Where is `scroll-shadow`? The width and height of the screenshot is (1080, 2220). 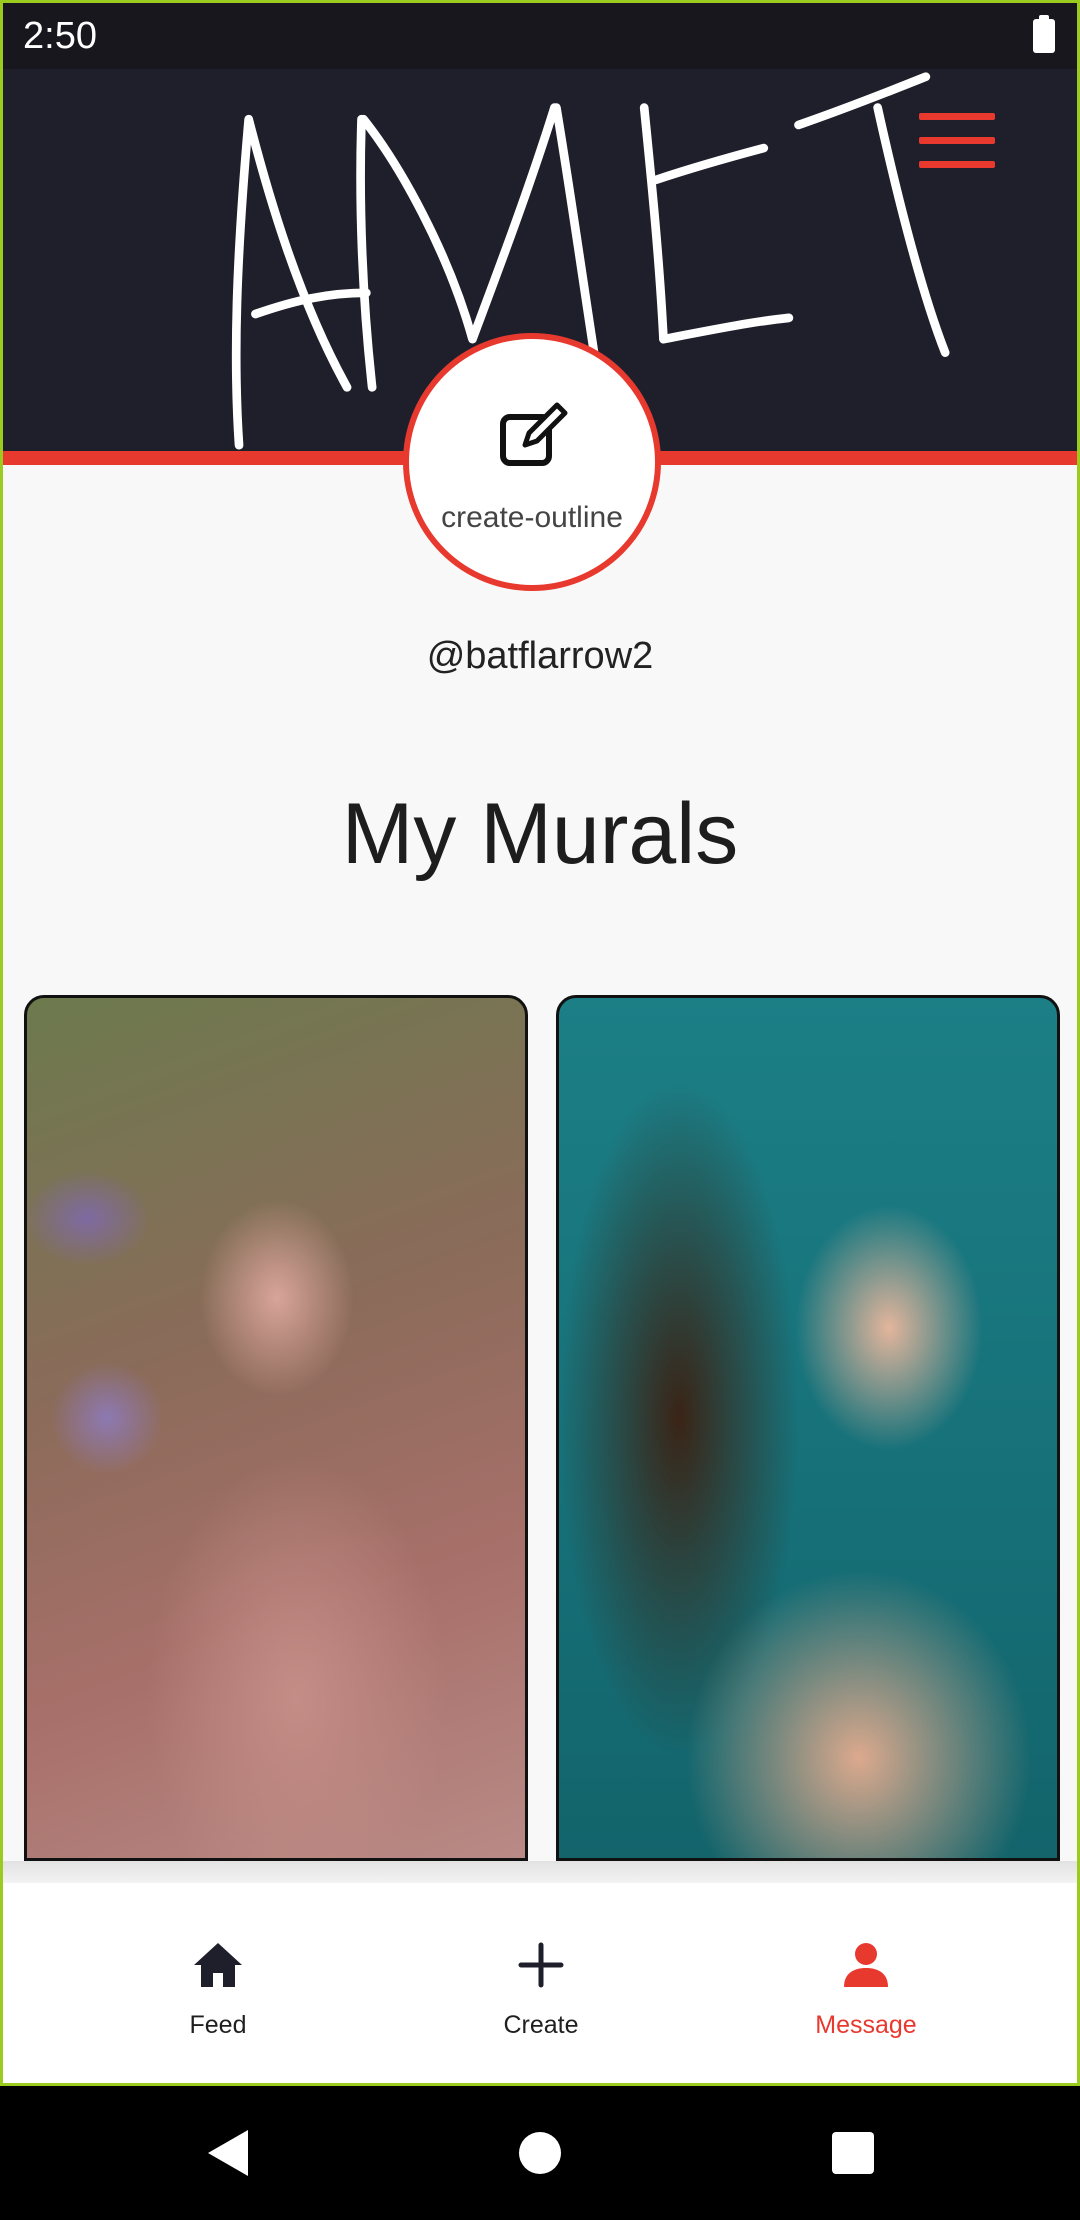
scroll-shadow is located at coordinates (540, 1872).